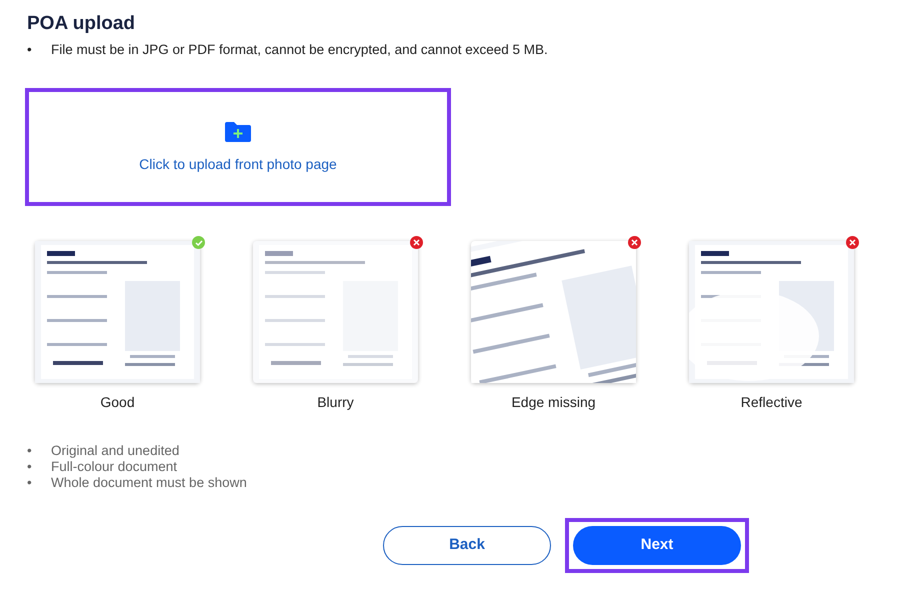  Describe the element at coordinates (114, 467) in the screenshot. I see `checklist-item: Full-colour document` at that location.